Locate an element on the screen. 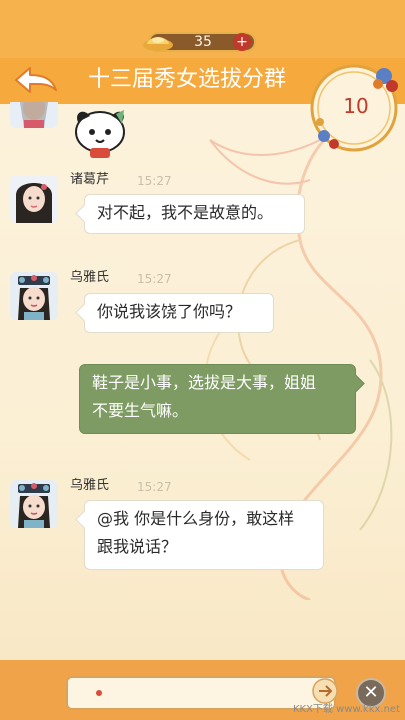  watermark: KKX下载 www.kkx.net is located at coordinates (346, 709).